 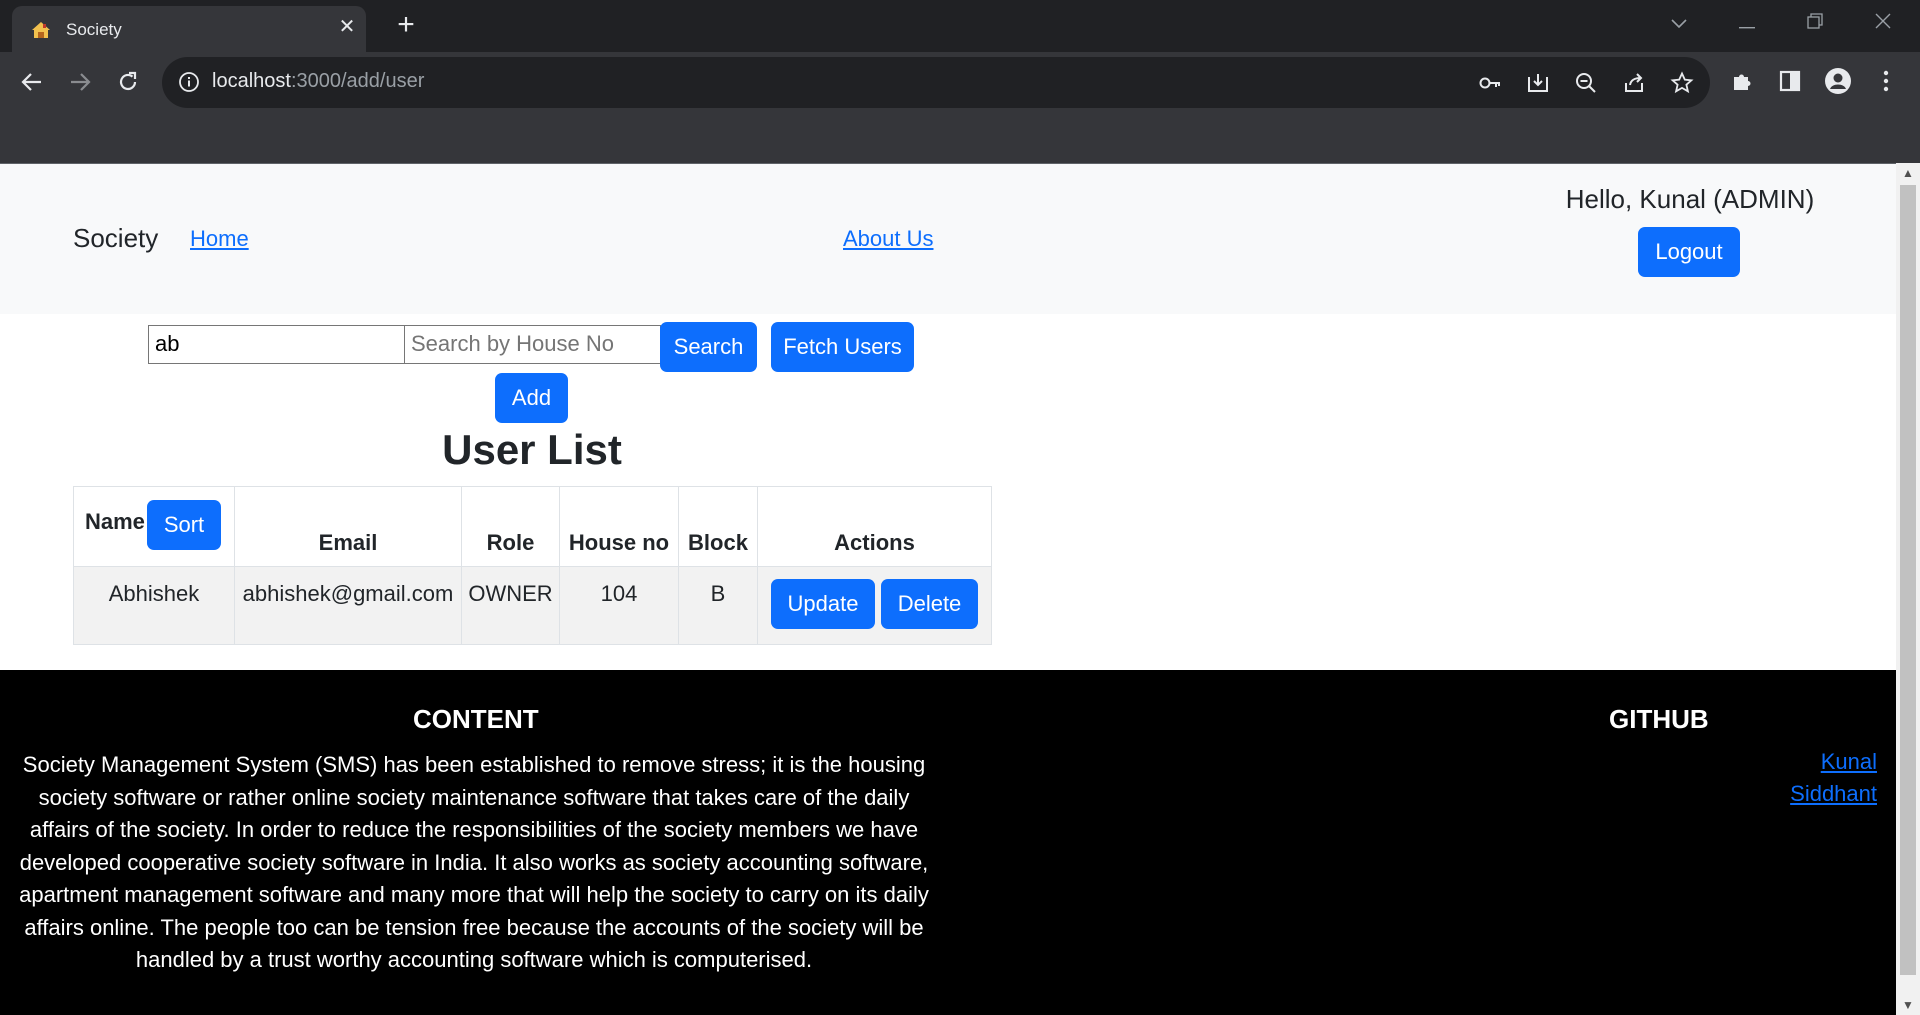 What do you see at coordinates (823, 604) in the screenshot?
I see `update-button: Update` at bounding box center [823, 604].